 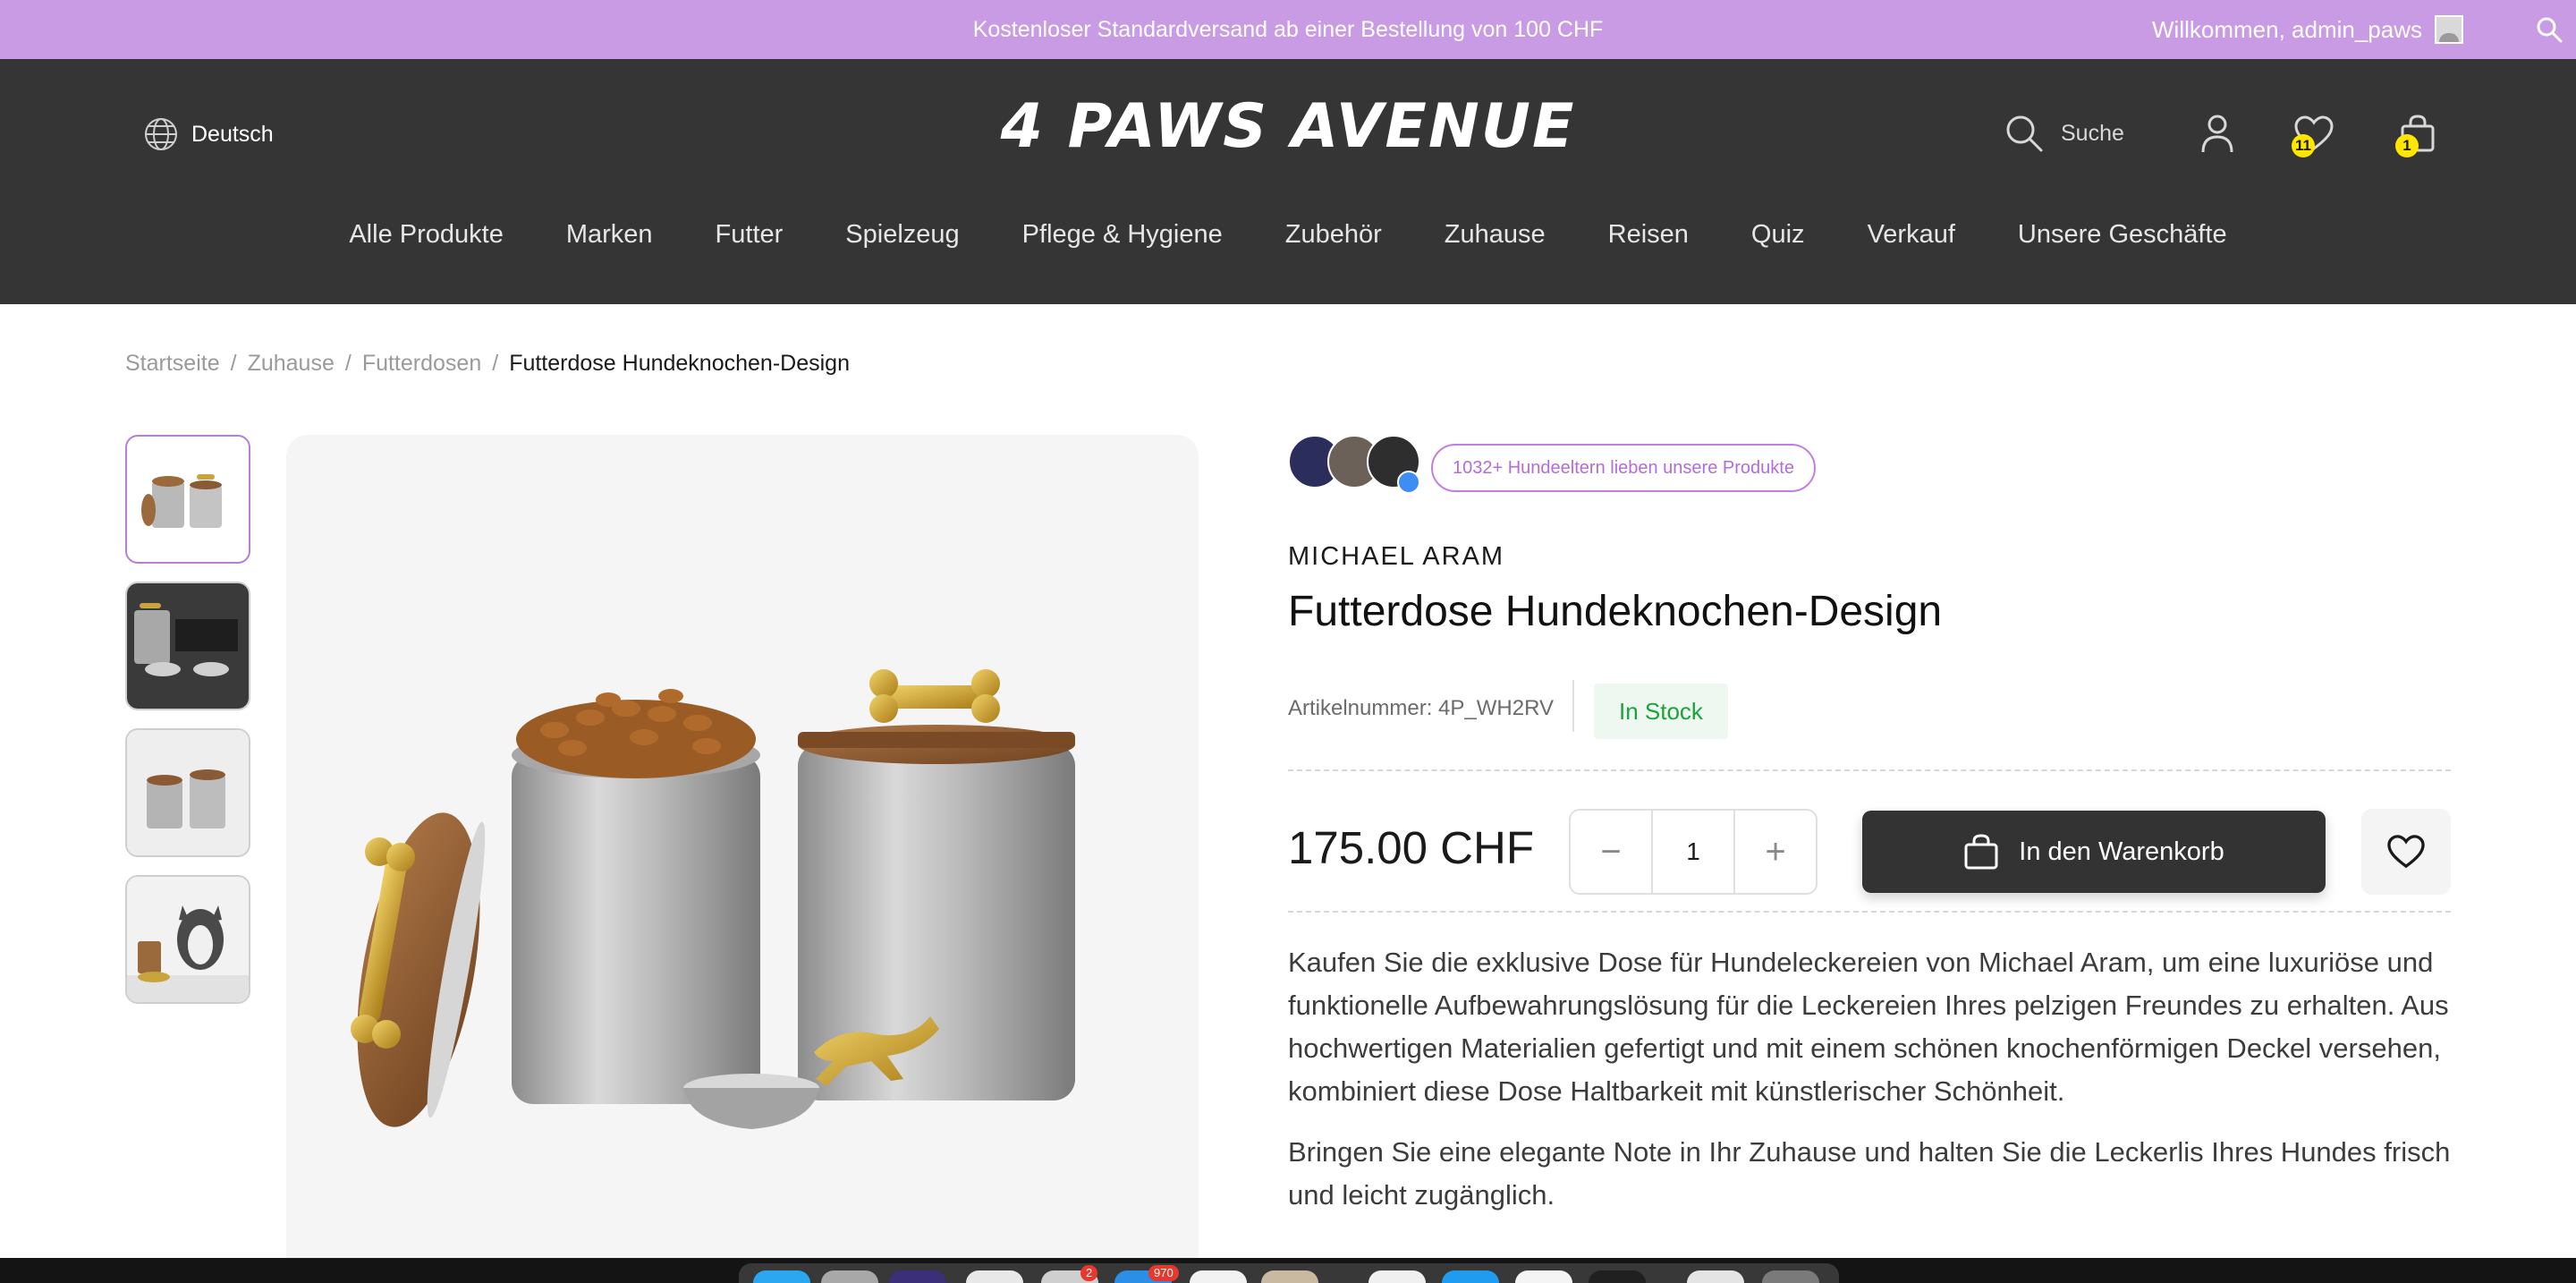 I want to click on social-proof-badge: 1032+ Hundeeltern lieben unsere Produkte, so click(x=1623, y=468).